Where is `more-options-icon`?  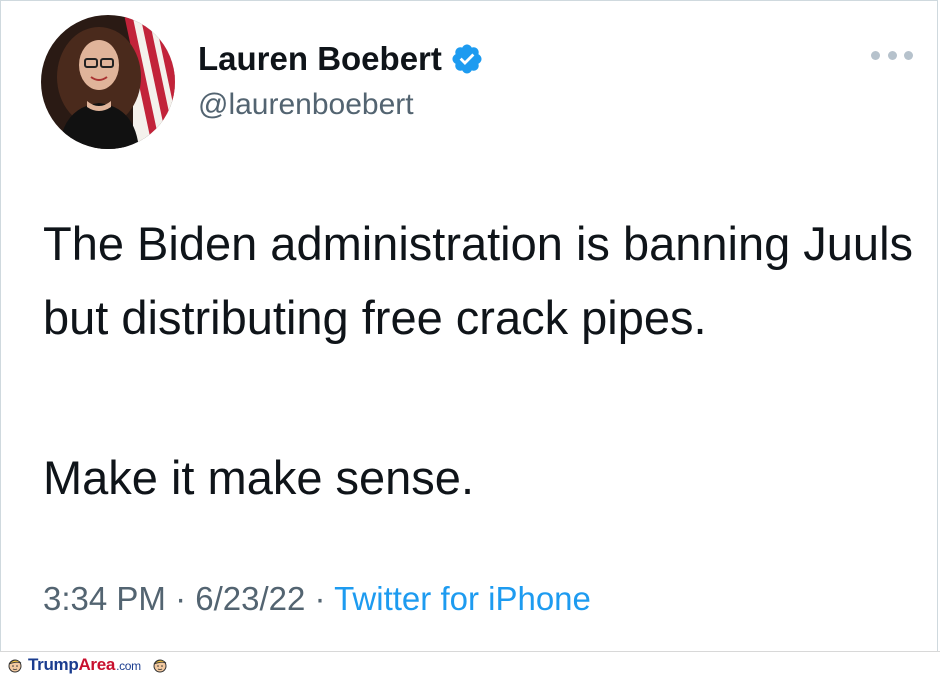 more-options-icon is located at coordinates (892, 55).